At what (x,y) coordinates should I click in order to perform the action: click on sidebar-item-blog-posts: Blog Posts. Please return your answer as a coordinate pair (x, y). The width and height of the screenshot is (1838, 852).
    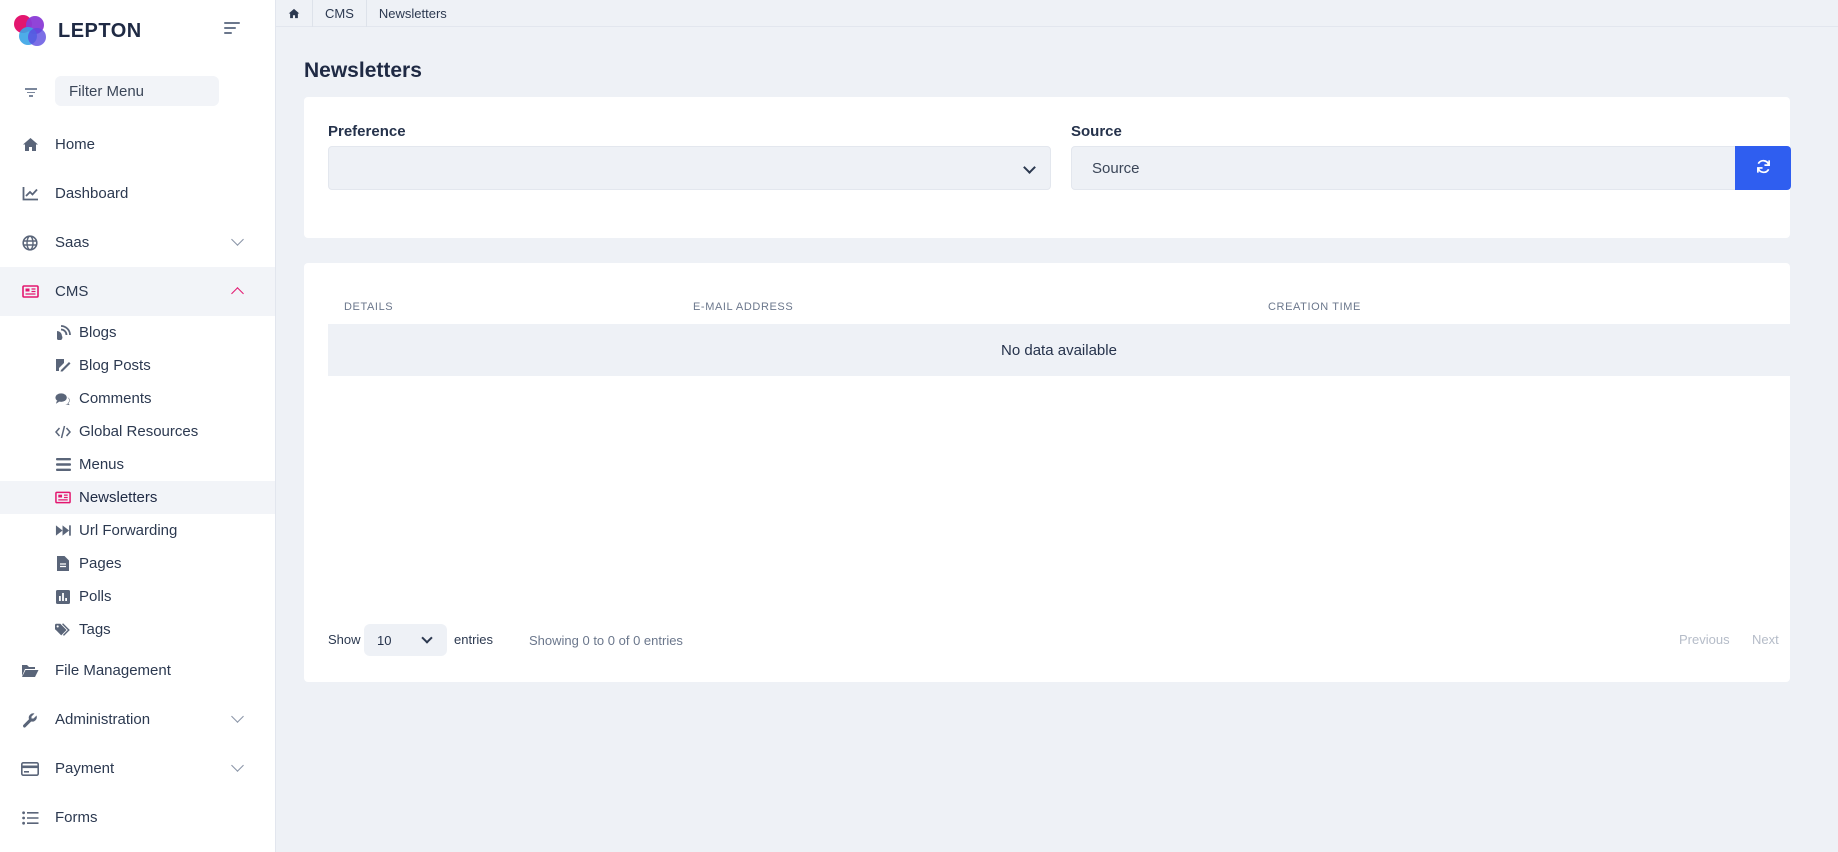
    Looking at the image, I should click on (137, 365).